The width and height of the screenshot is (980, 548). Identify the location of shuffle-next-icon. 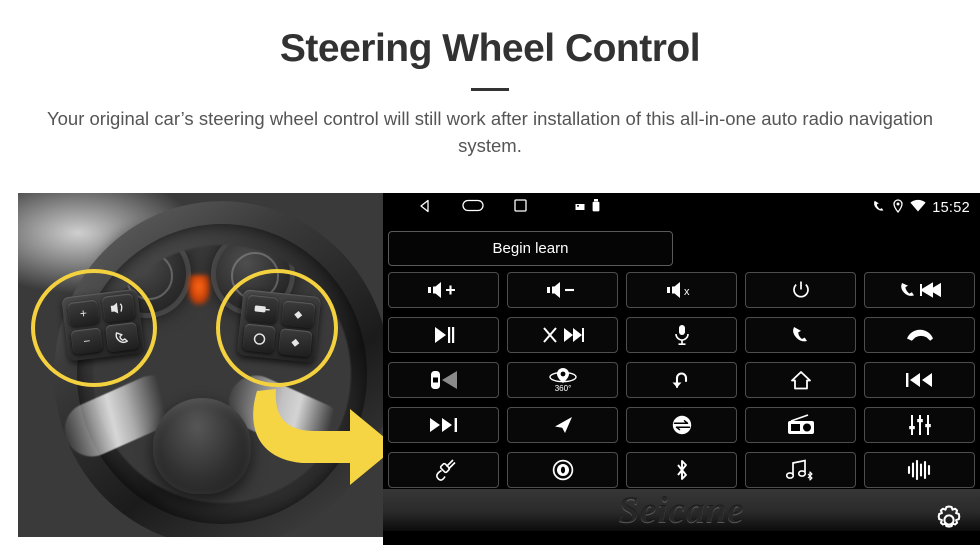
(563, 335).